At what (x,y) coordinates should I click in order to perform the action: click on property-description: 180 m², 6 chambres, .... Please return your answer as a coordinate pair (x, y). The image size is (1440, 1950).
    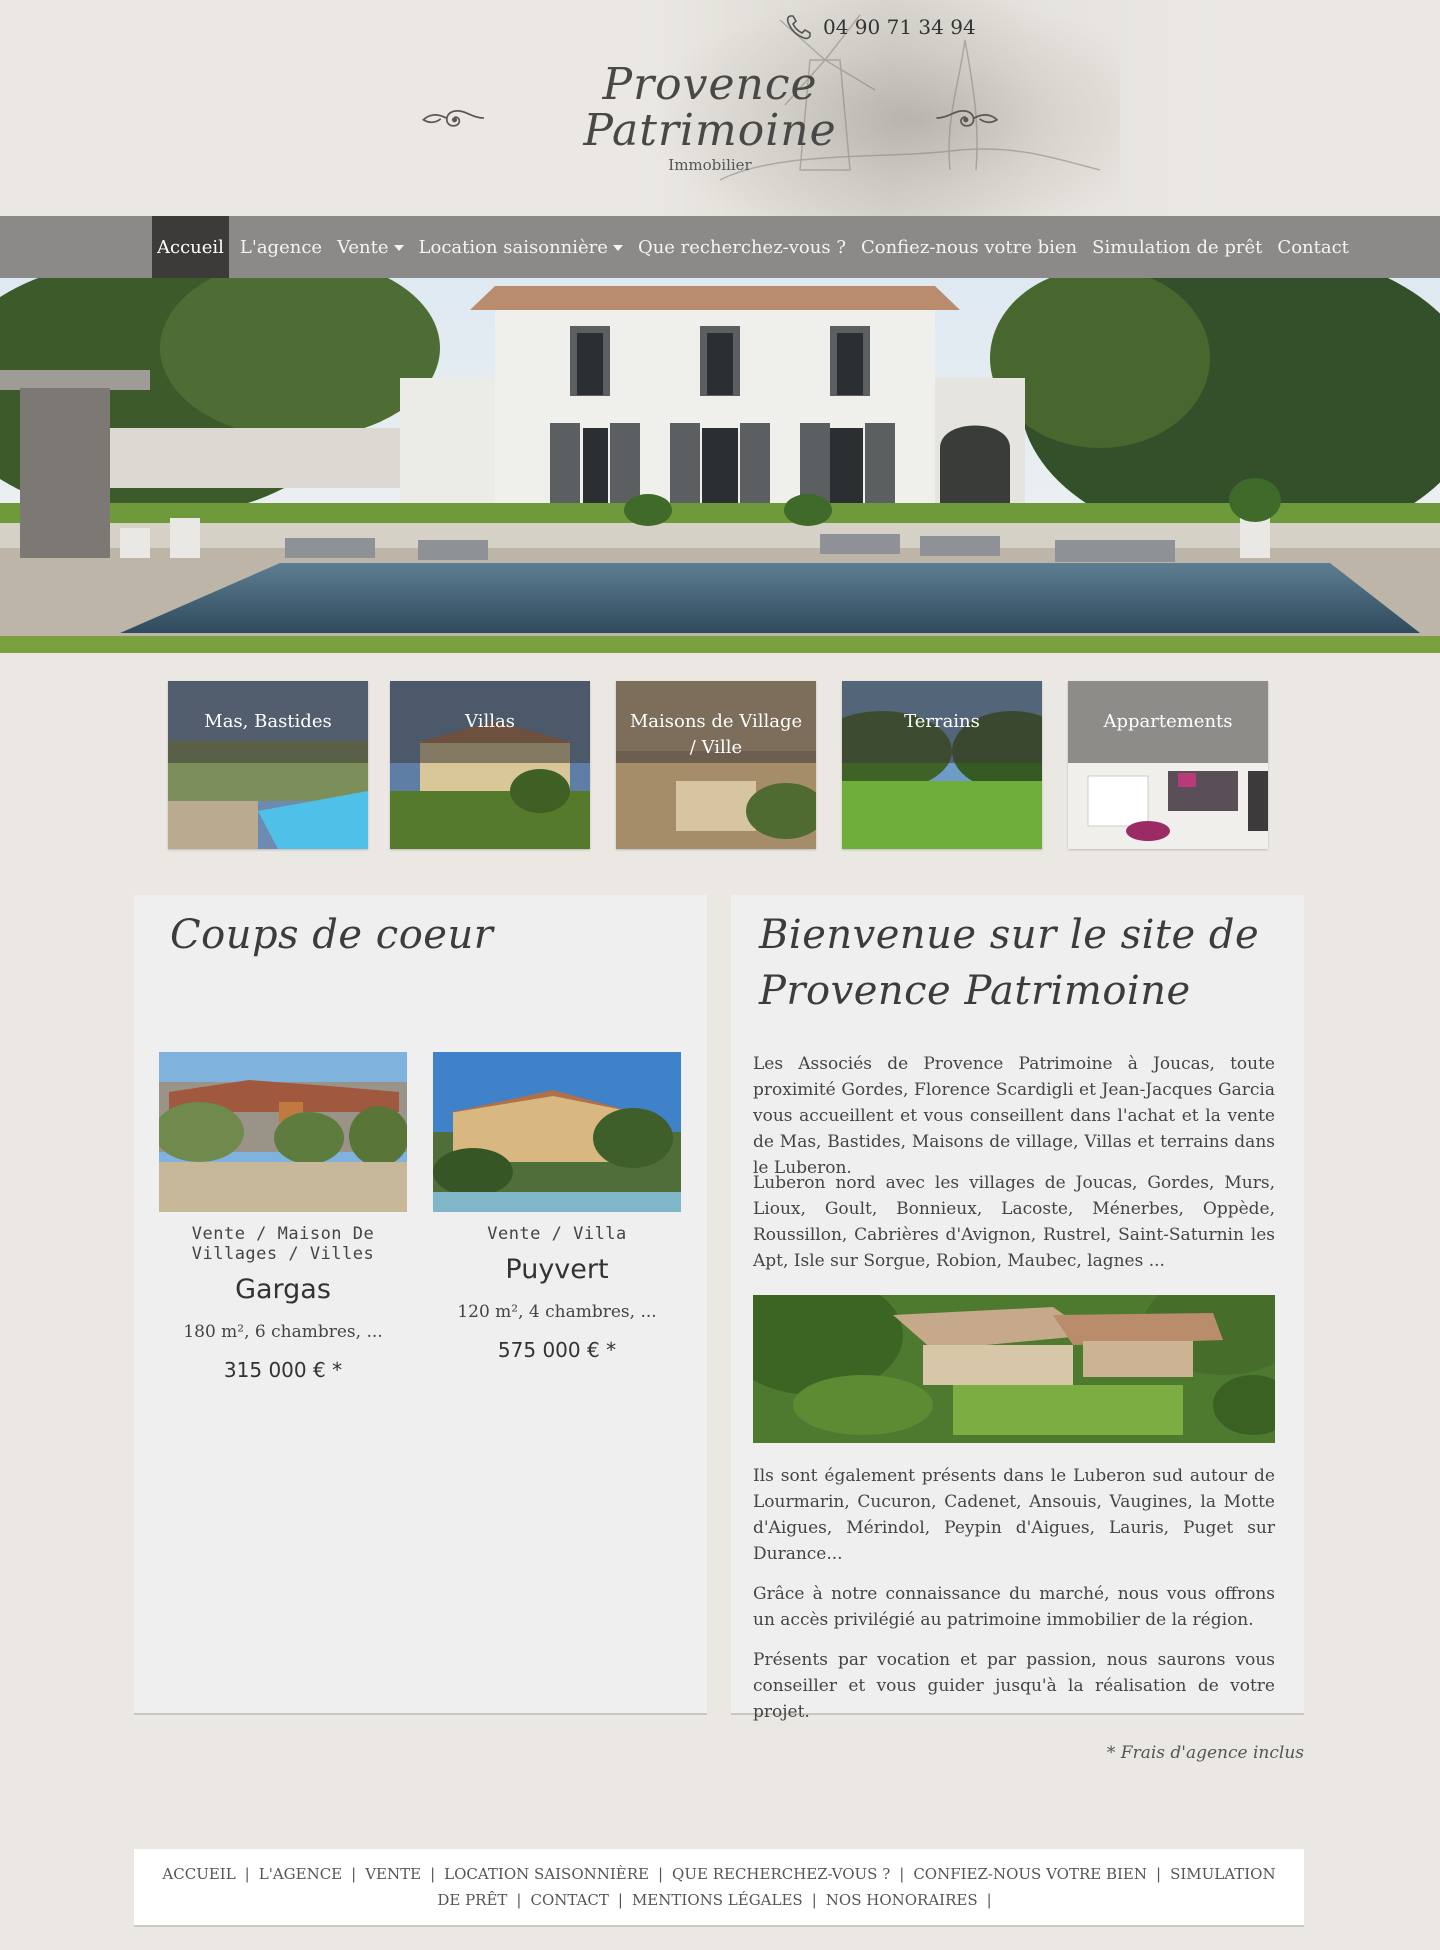
    Looking at the image, I should click on (283, 1332).